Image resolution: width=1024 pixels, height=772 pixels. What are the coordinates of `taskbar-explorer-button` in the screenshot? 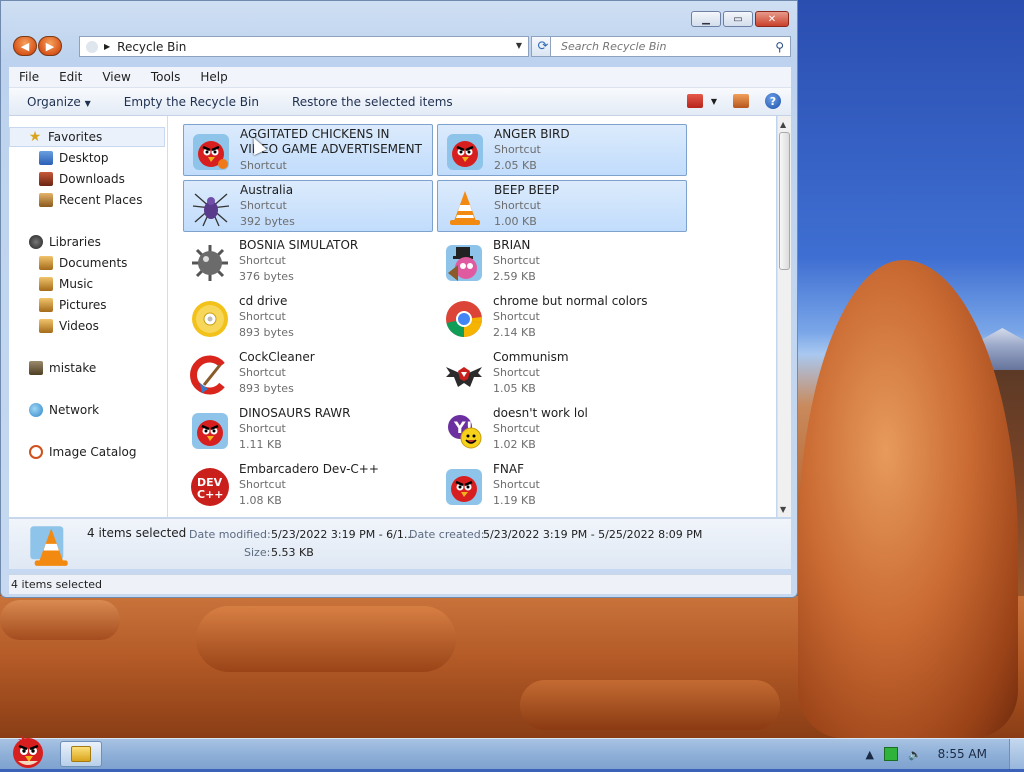 It's located at (81, 754).